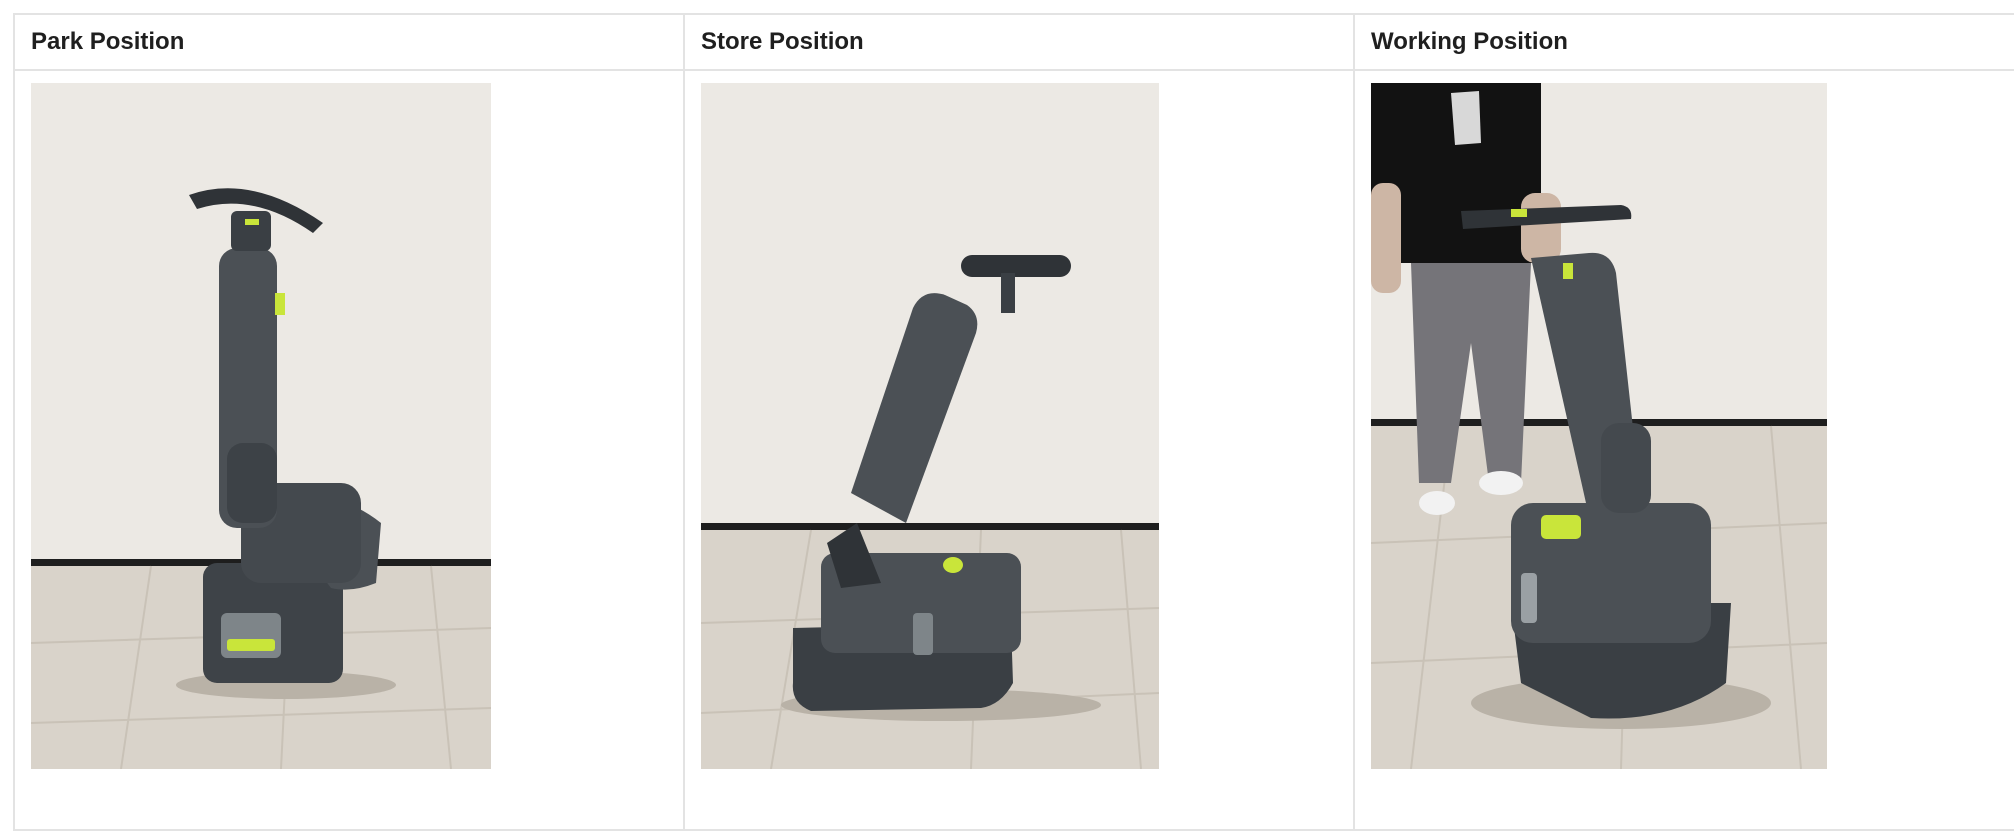 The width and height of the screenshot is (2014, 831). What do you see at coordinates (349, 42) in the screenshot?
I see `header-park-position: Park Position` at bounding box center [349, 42].